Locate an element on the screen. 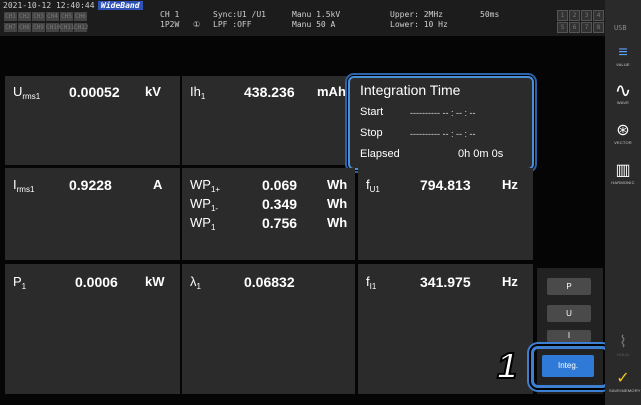 Image resolution: width=641 pixels, height=405 pixels. vector-icon: ⊛ is located at coordinates (623, 130).